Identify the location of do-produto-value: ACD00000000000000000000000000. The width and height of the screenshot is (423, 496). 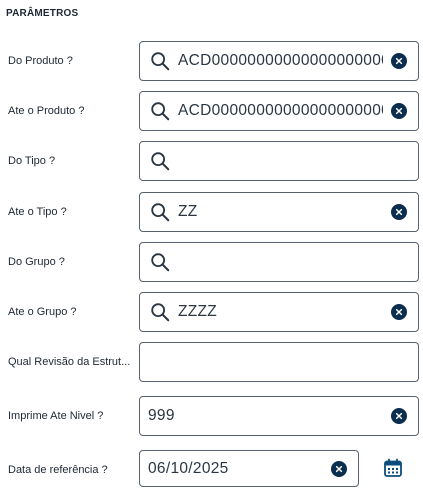
(280, 60).